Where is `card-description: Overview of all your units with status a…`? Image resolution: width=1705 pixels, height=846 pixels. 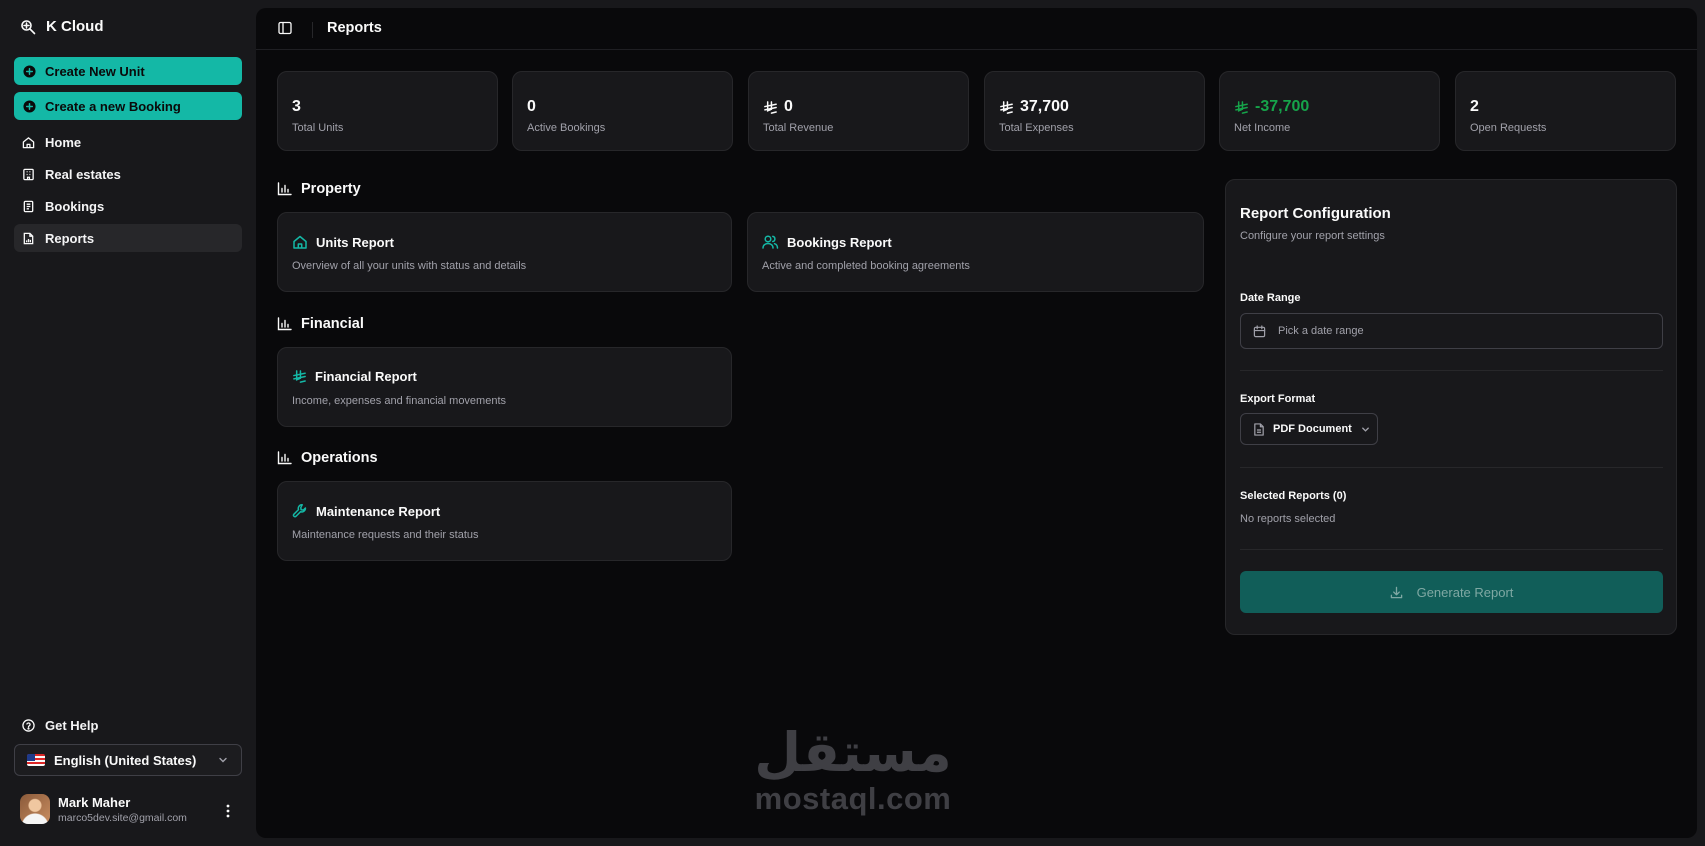 card-description: Overview of all your units with status a… is located at coordinates (409, 266).